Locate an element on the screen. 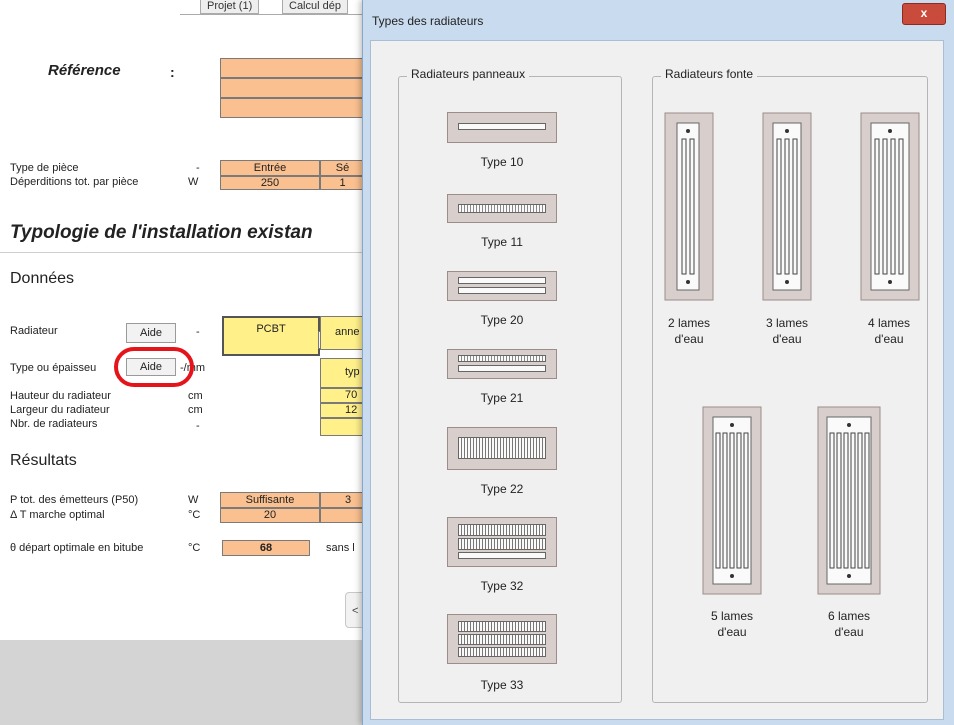 The width and height of the screenshot is (954, 725). tab-projet: Projet (1) is located at coordinates (230, 7).